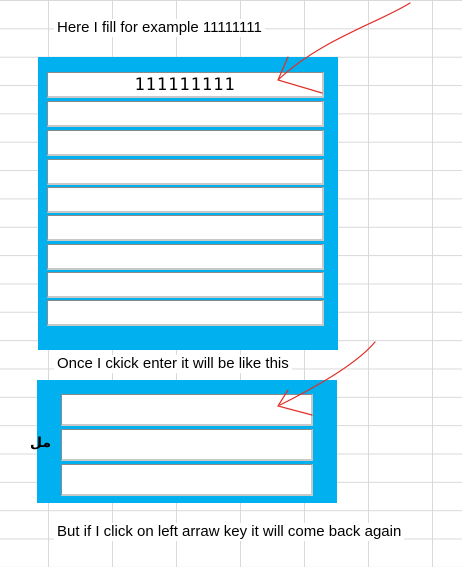 The image size is (462, 567). Describe the element at coordinates (327, 373) in the screenshot. I see `arrow-stroke-bottom` at that location.